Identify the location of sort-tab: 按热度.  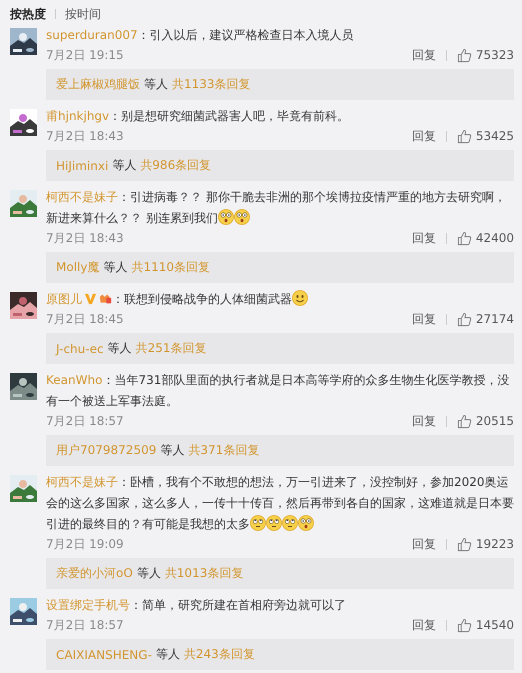
(28, 14).